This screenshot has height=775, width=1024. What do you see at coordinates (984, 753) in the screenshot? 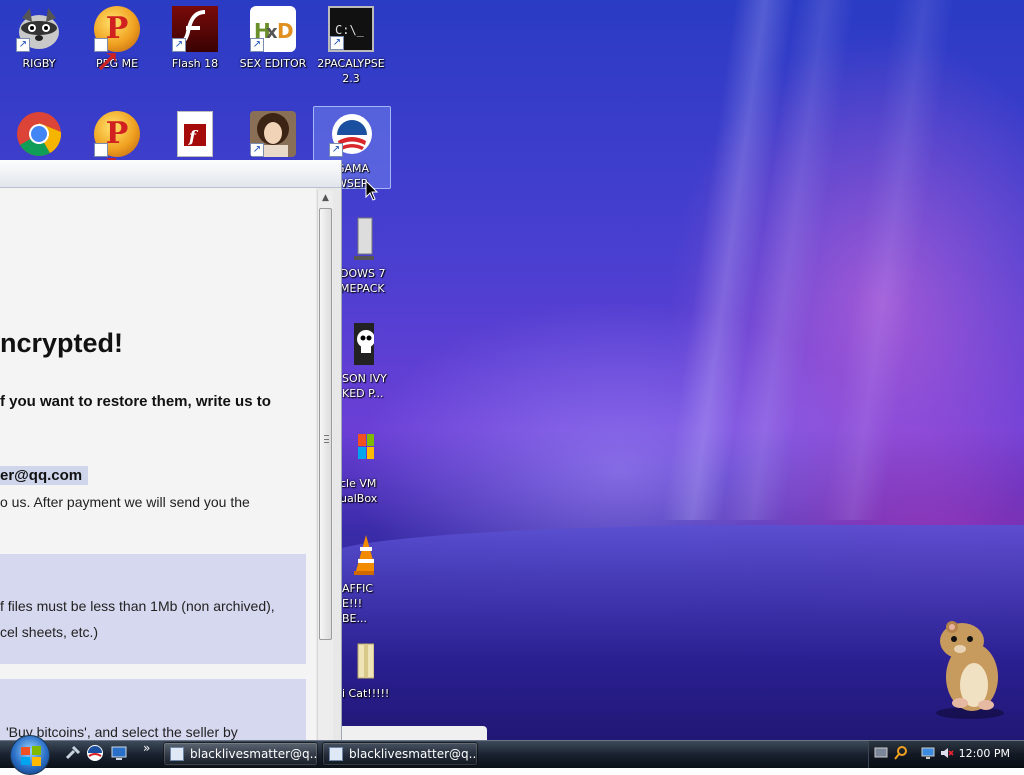
I see `taskbar-clock: 12:00 PM` at bounding box center [984, 753].